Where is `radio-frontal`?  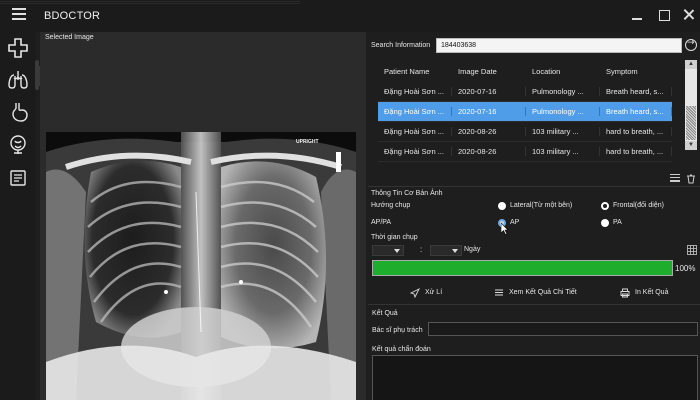
radio-frontal is located at coordinates (605, 206).